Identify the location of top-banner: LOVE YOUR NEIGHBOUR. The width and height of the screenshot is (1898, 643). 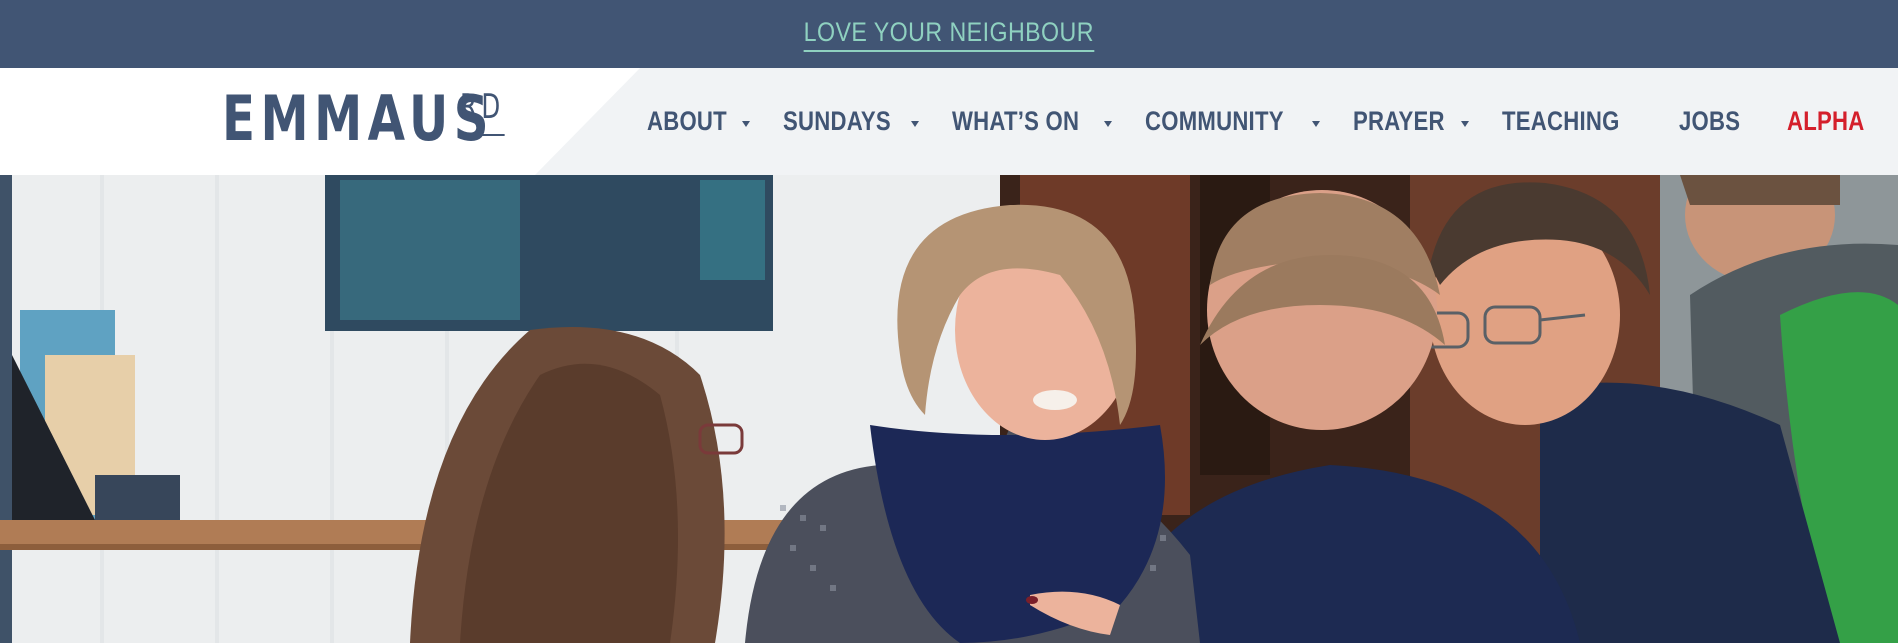
(949, 34).